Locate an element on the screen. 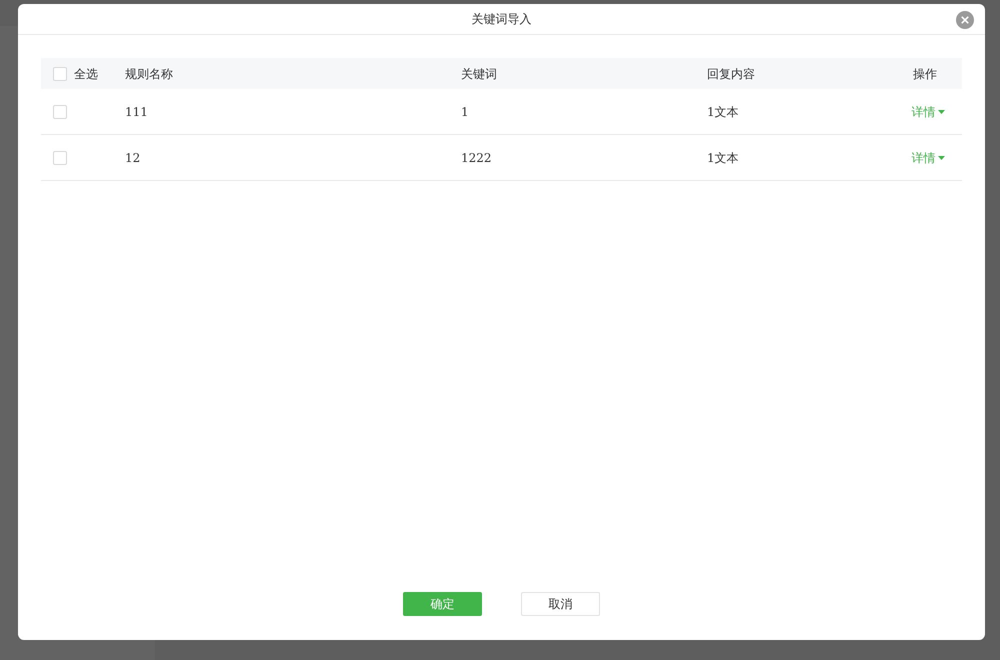  confirm-button: 确定 is located at coordinates (442, 604).